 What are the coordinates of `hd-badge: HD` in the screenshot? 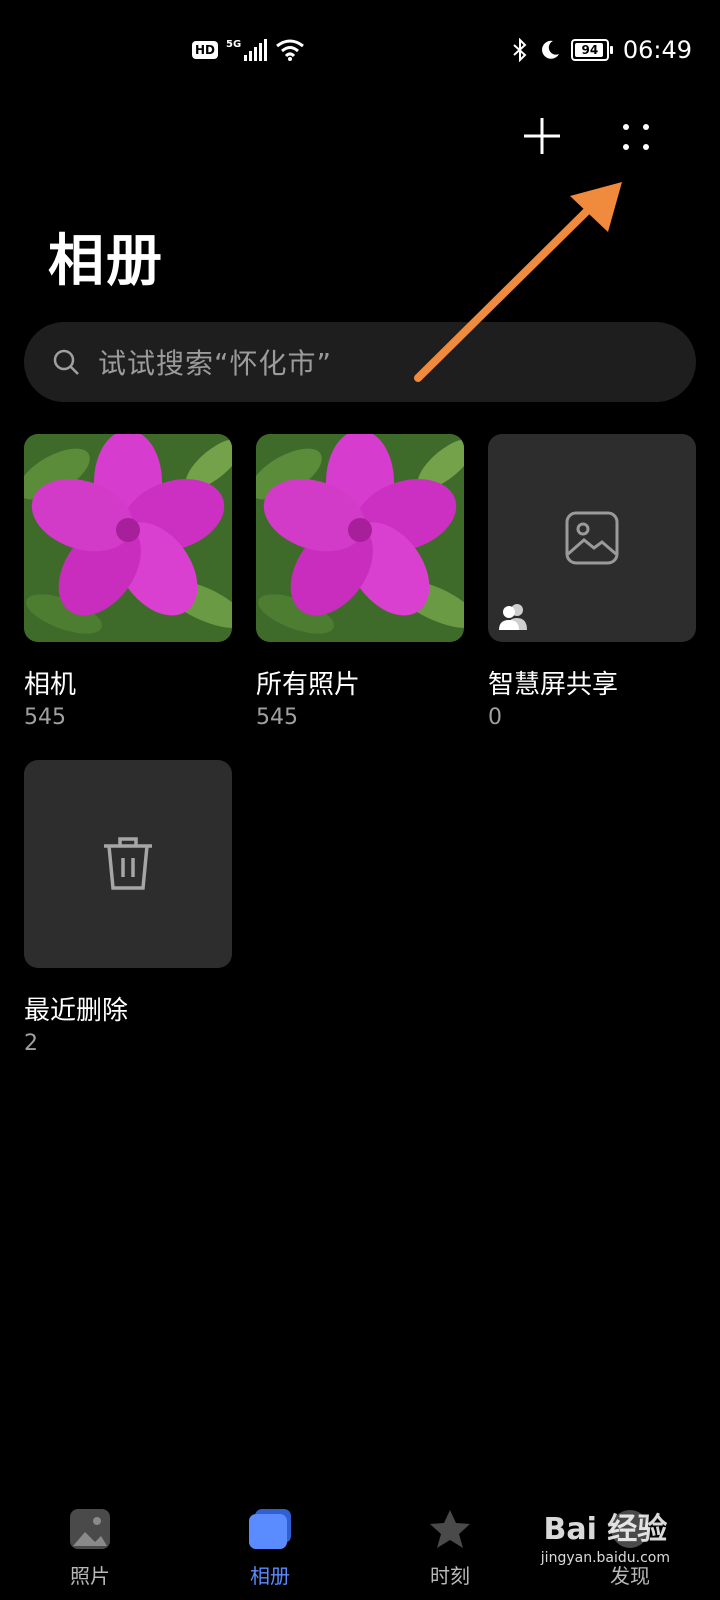 It's located at (205, 50).